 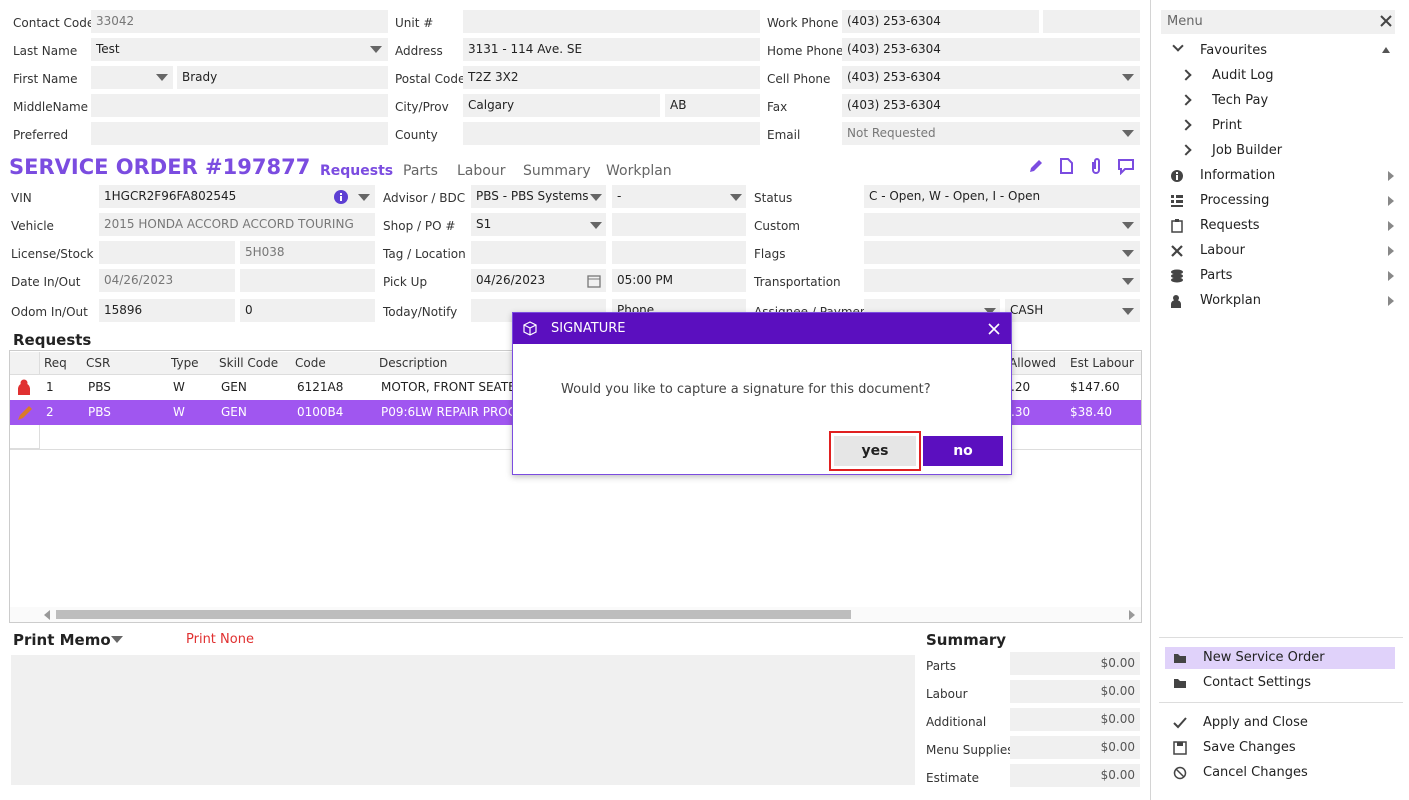 What do you see at coordinates (1222, 250) in the screenshot?
I see `menu-labour: Labour` at bounding box center [1222, 250].